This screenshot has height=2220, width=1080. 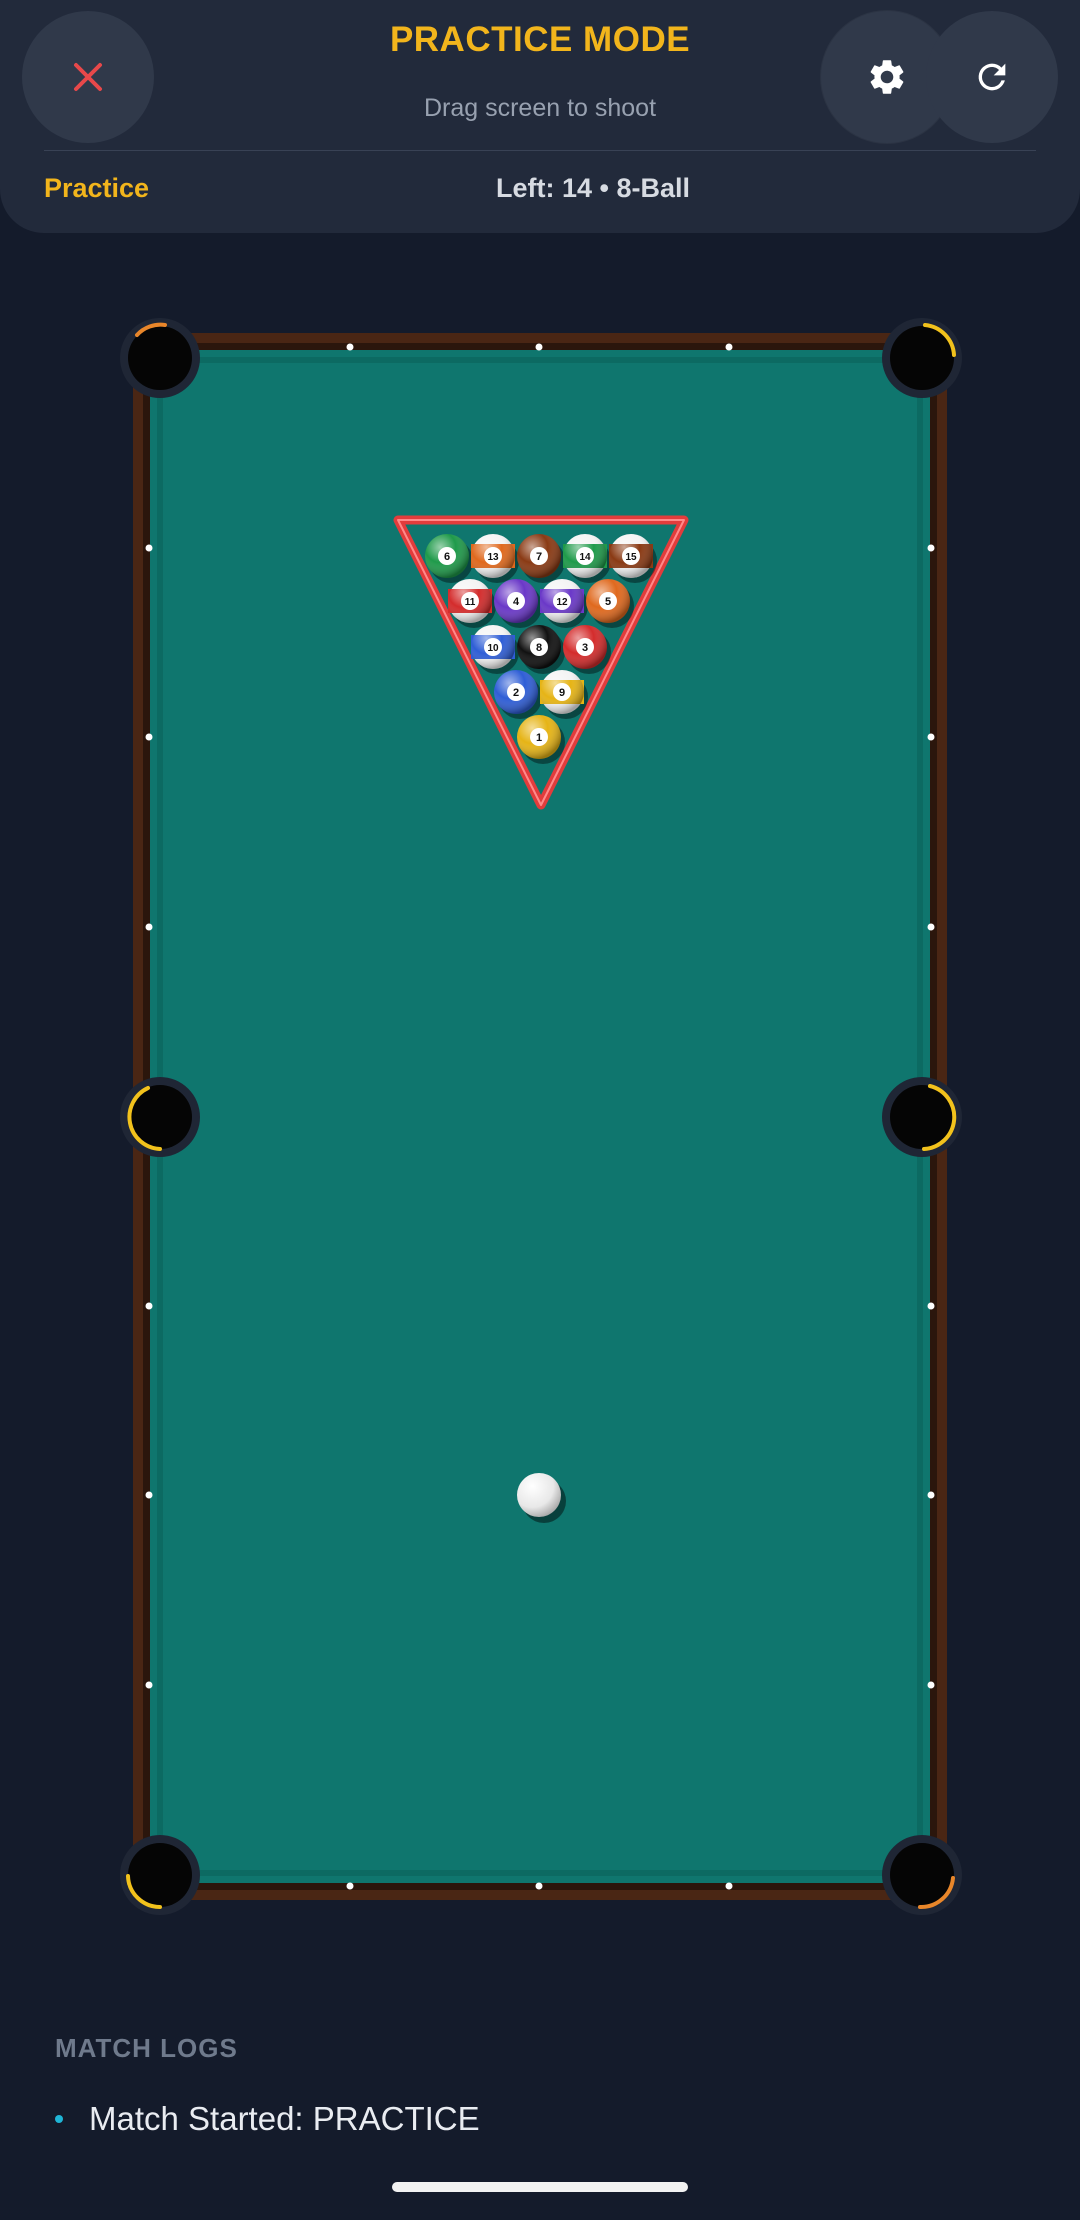 What do you see at coordinates (539, 557) in the screenshot?
I see `ball-number: 7` at bounding box center [539, 557].